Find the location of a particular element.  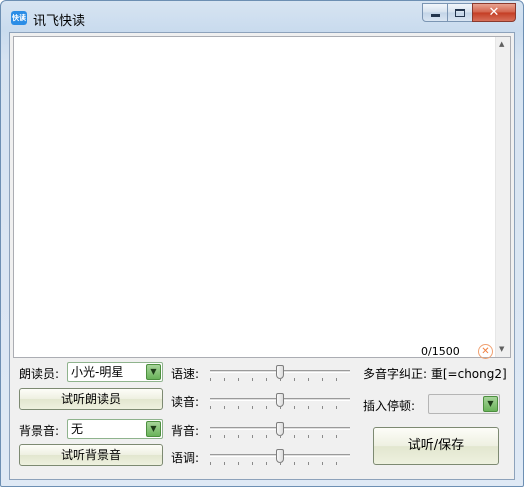

app-logo-icon: 快读 is located at coordinates (19, 18).